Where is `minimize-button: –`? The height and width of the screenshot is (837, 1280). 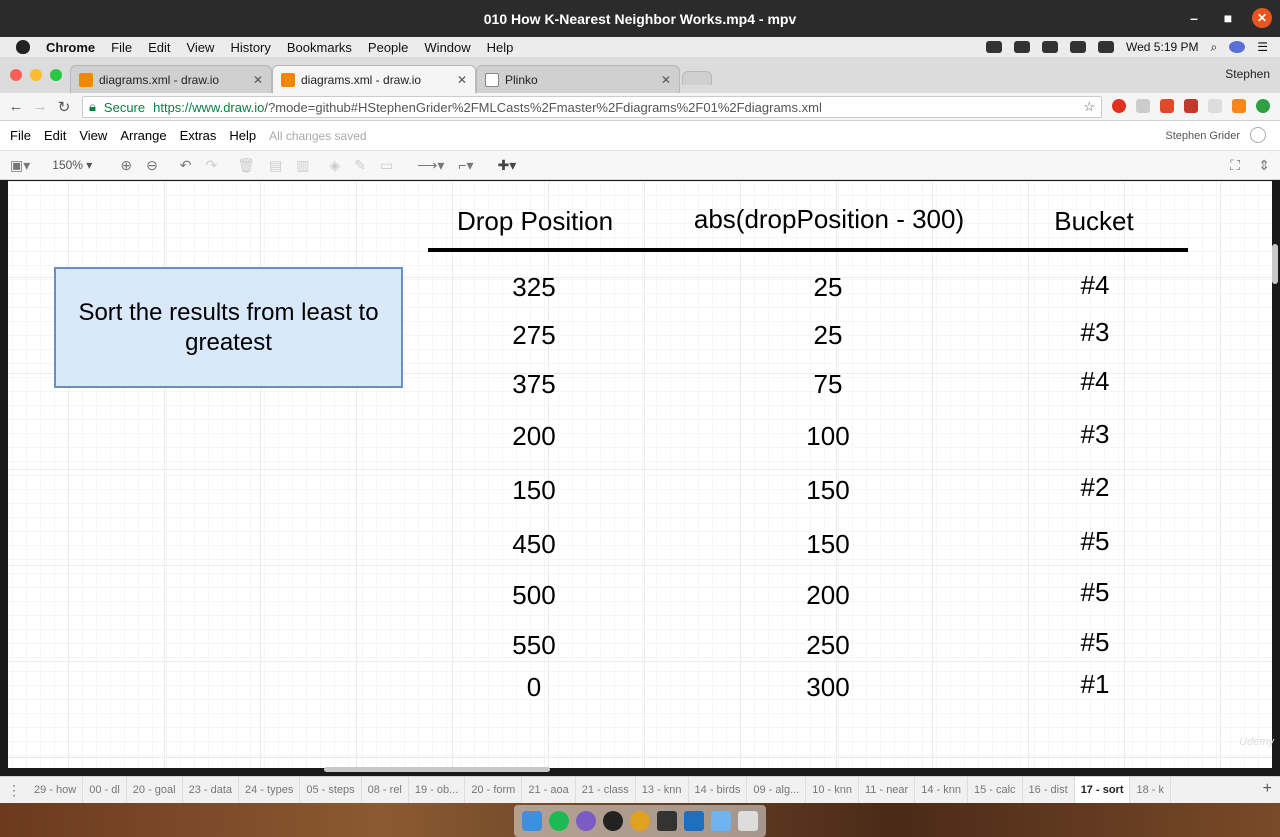 minimize-button: – is located at coordinates (1194, 18).